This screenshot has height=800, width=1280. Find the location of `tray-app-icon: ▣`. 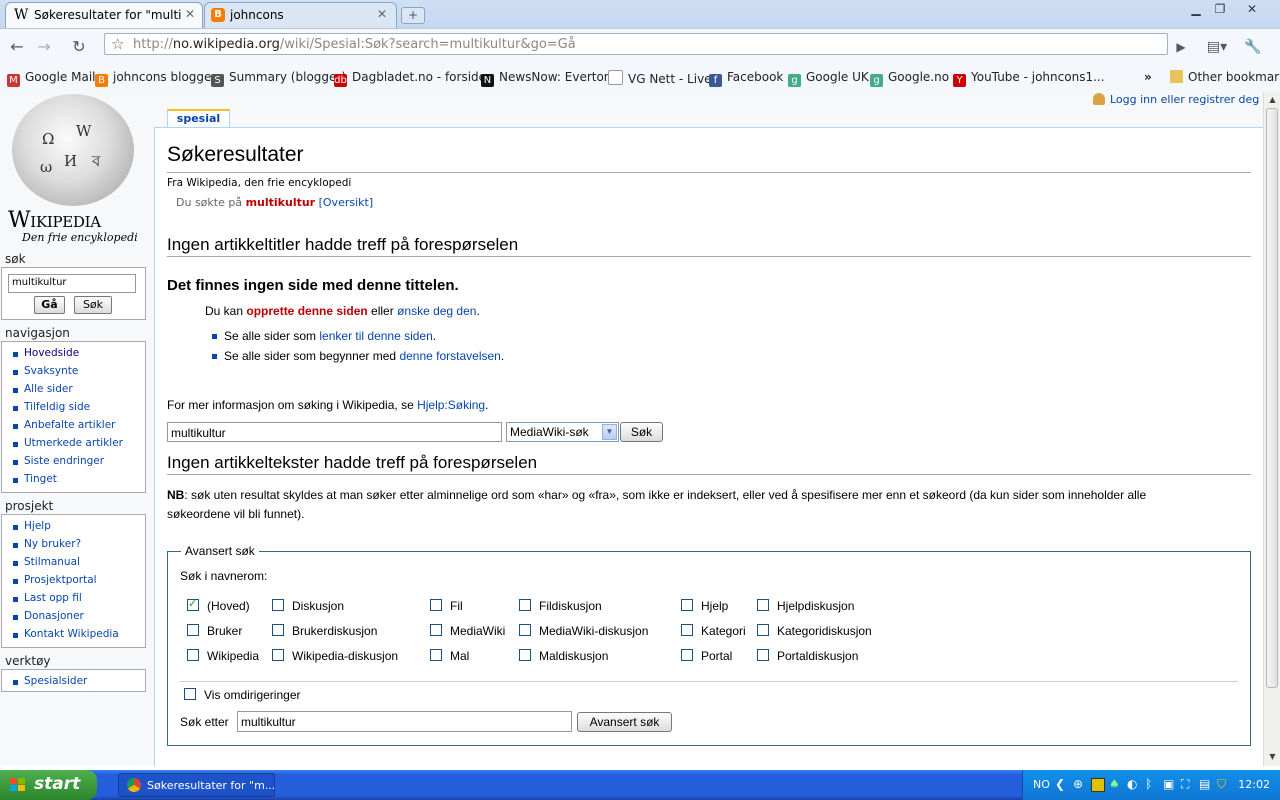

tray-app-icon: ▣ is located at coordinates (1168, 784).